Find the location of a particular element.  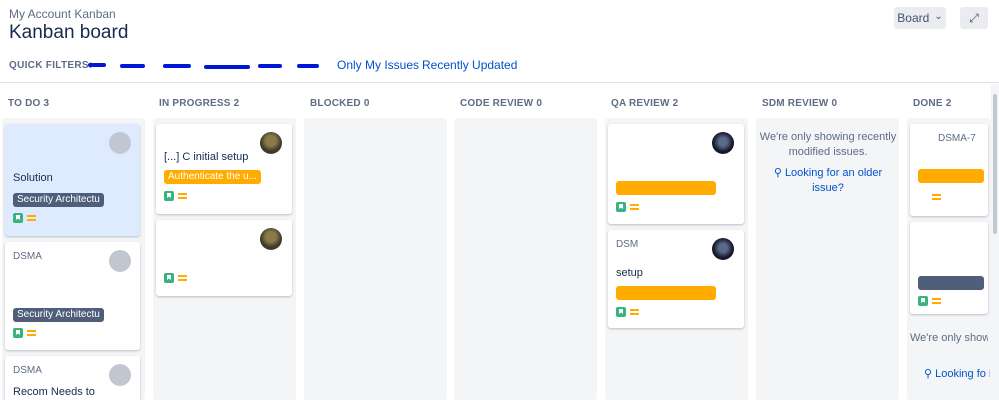

quick-filter-recently-updated: Recently Updated is located at coordinates (469, 65).